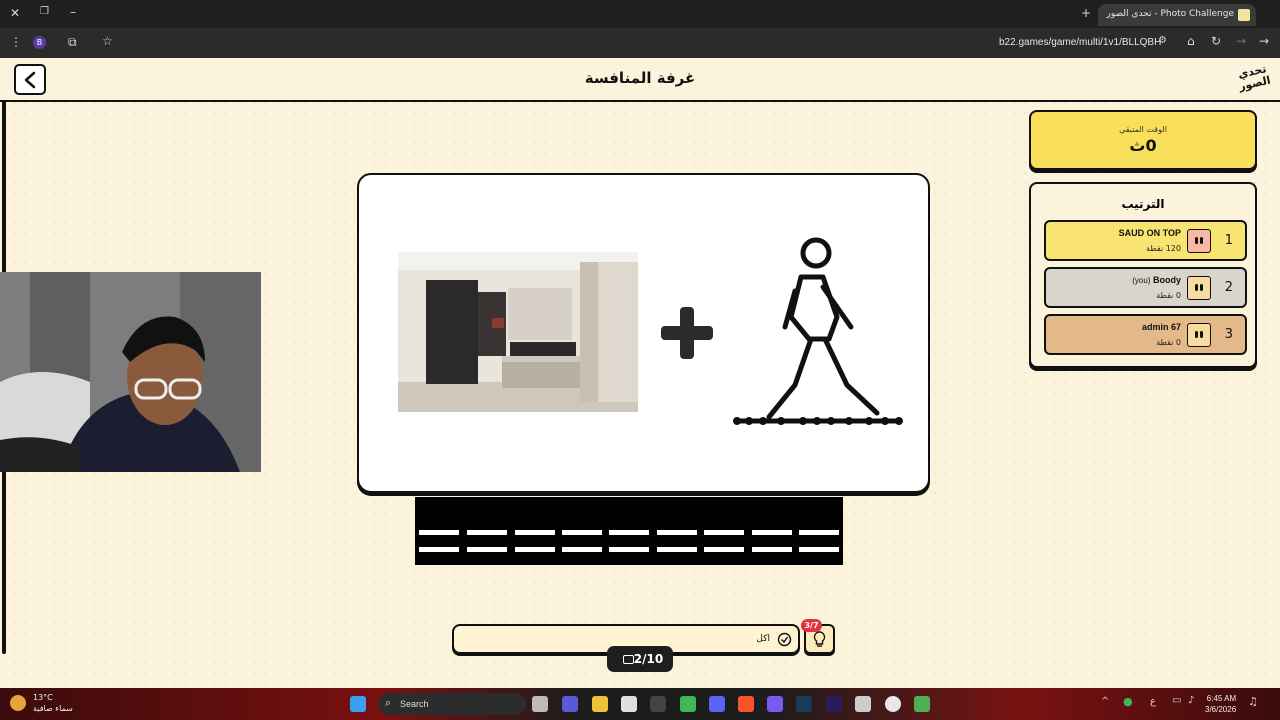 Image resolution: width=1280 pixels, height=720 pixels. Describe the element at coordinates (1221, 709) in the screenshot. I see `clock-date: 3/6/2026` at that location.